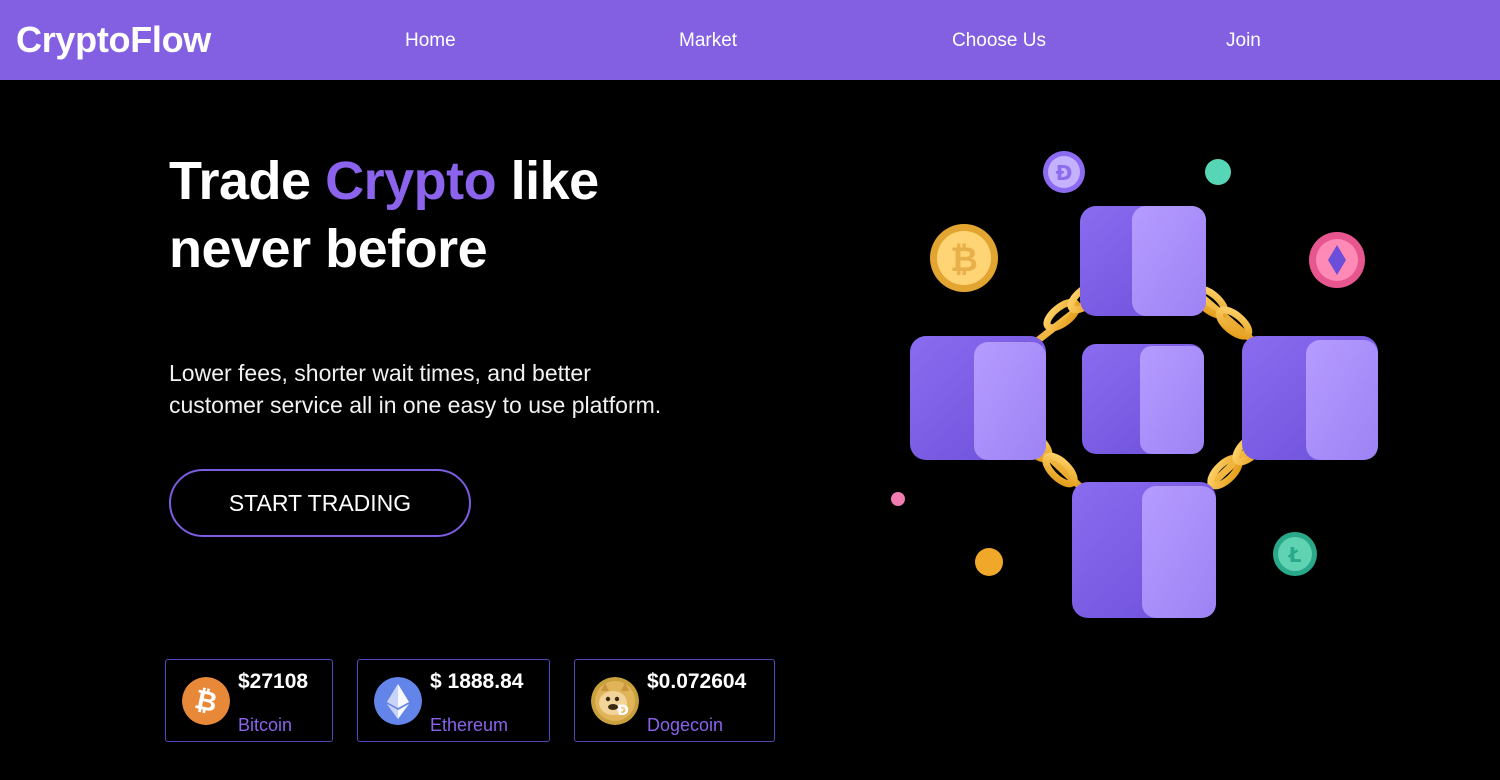  Describe the element at coordinates (384, 215) in the screenshot. I see `hero-title: Trade Crypto like never before` at that location.